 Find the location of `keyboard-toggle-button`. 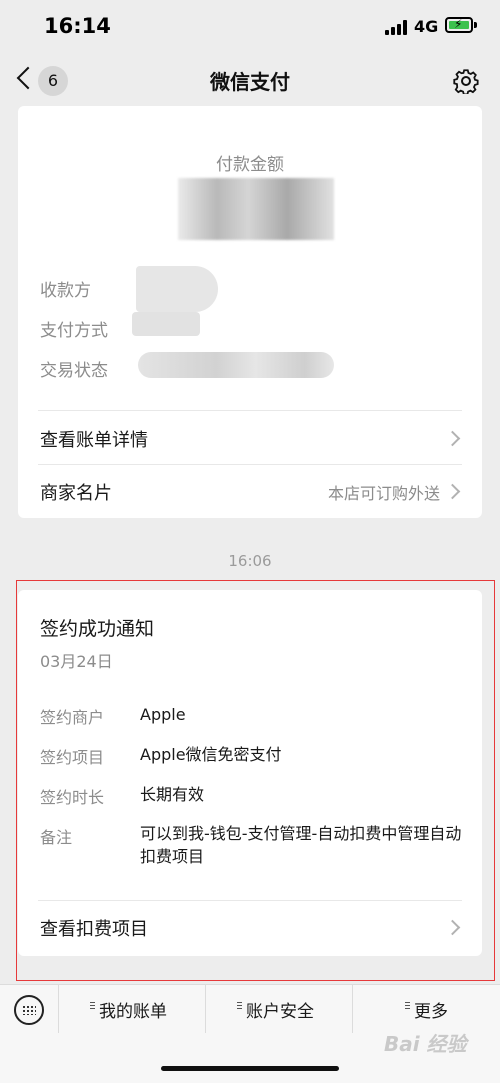

keyboard-toggle-button is located at coordinates (29, 1010).